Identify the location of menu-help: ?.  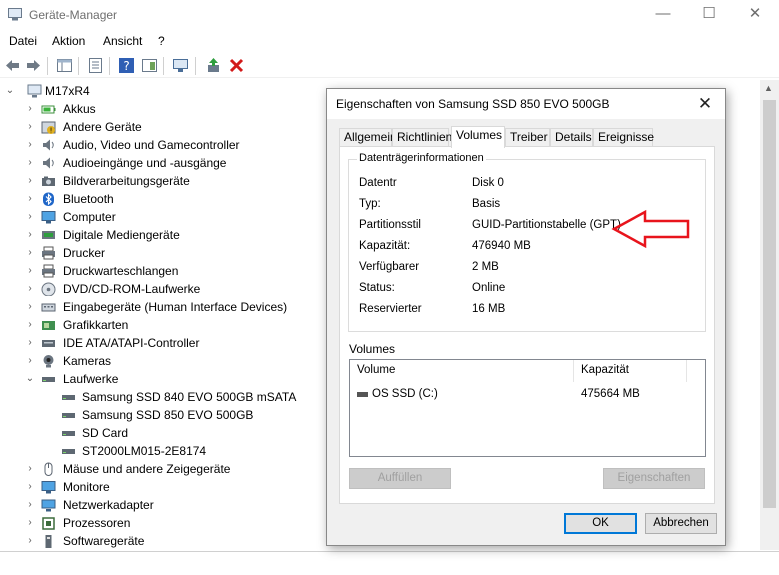
(161, 41).